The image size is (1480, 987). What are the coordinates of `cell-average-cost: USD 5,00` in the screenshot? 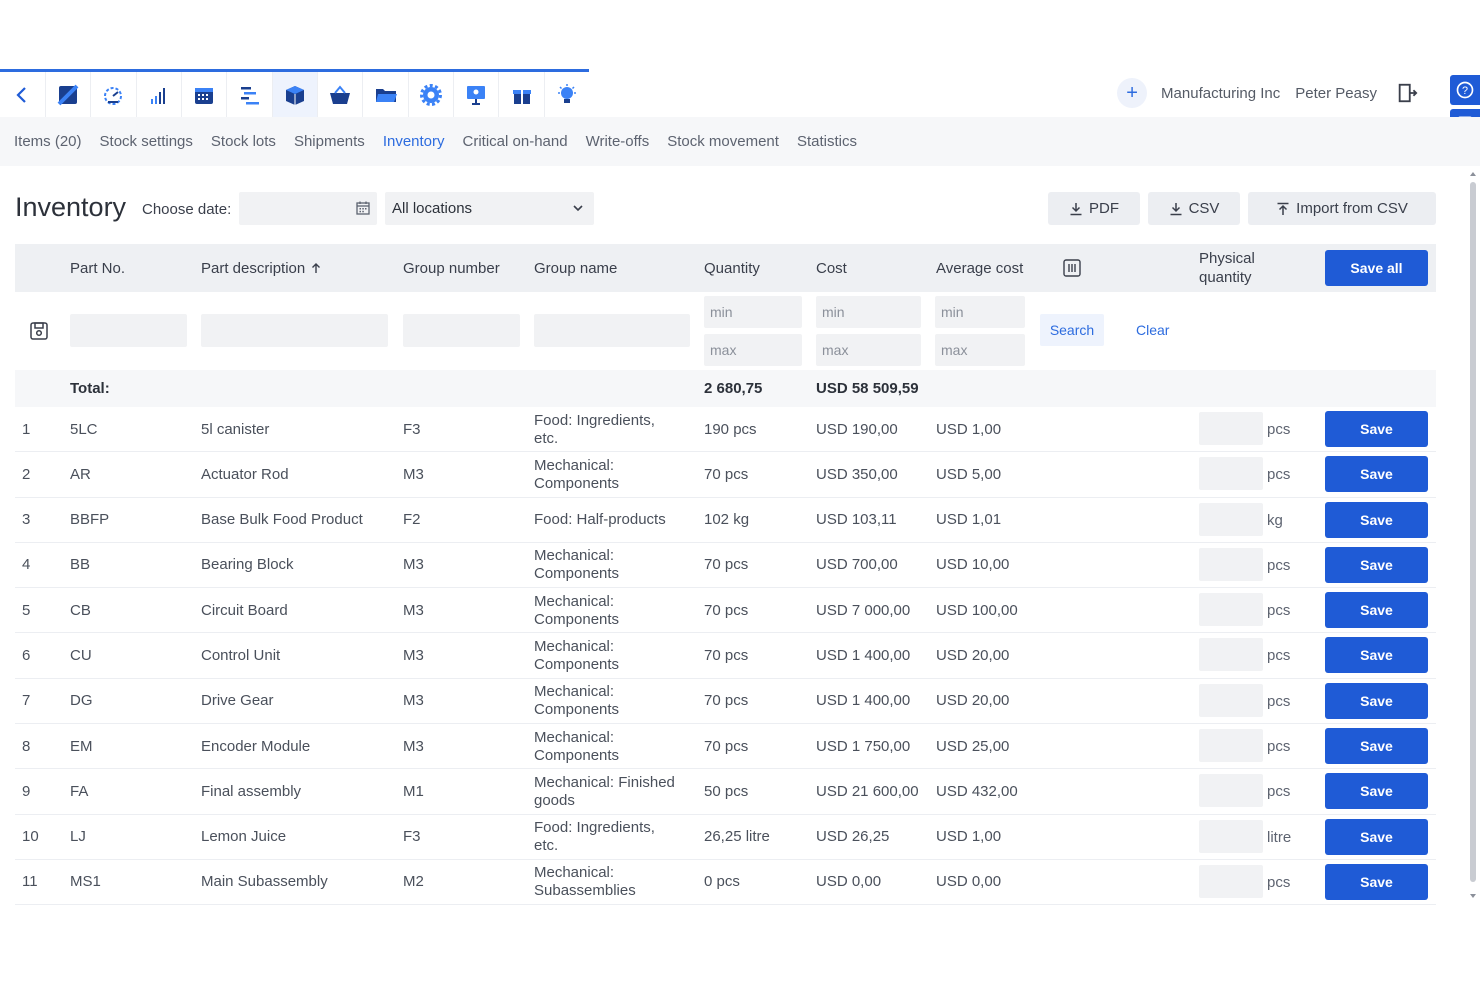 It's located at (969, 474).